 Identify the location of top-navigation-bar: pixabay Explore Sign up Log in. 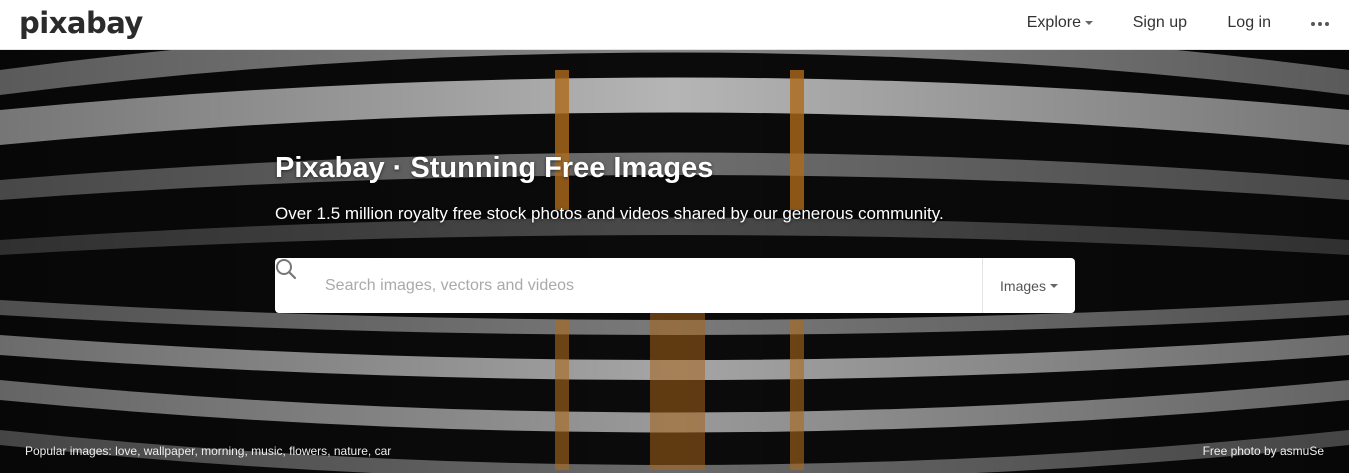
(674, 25).